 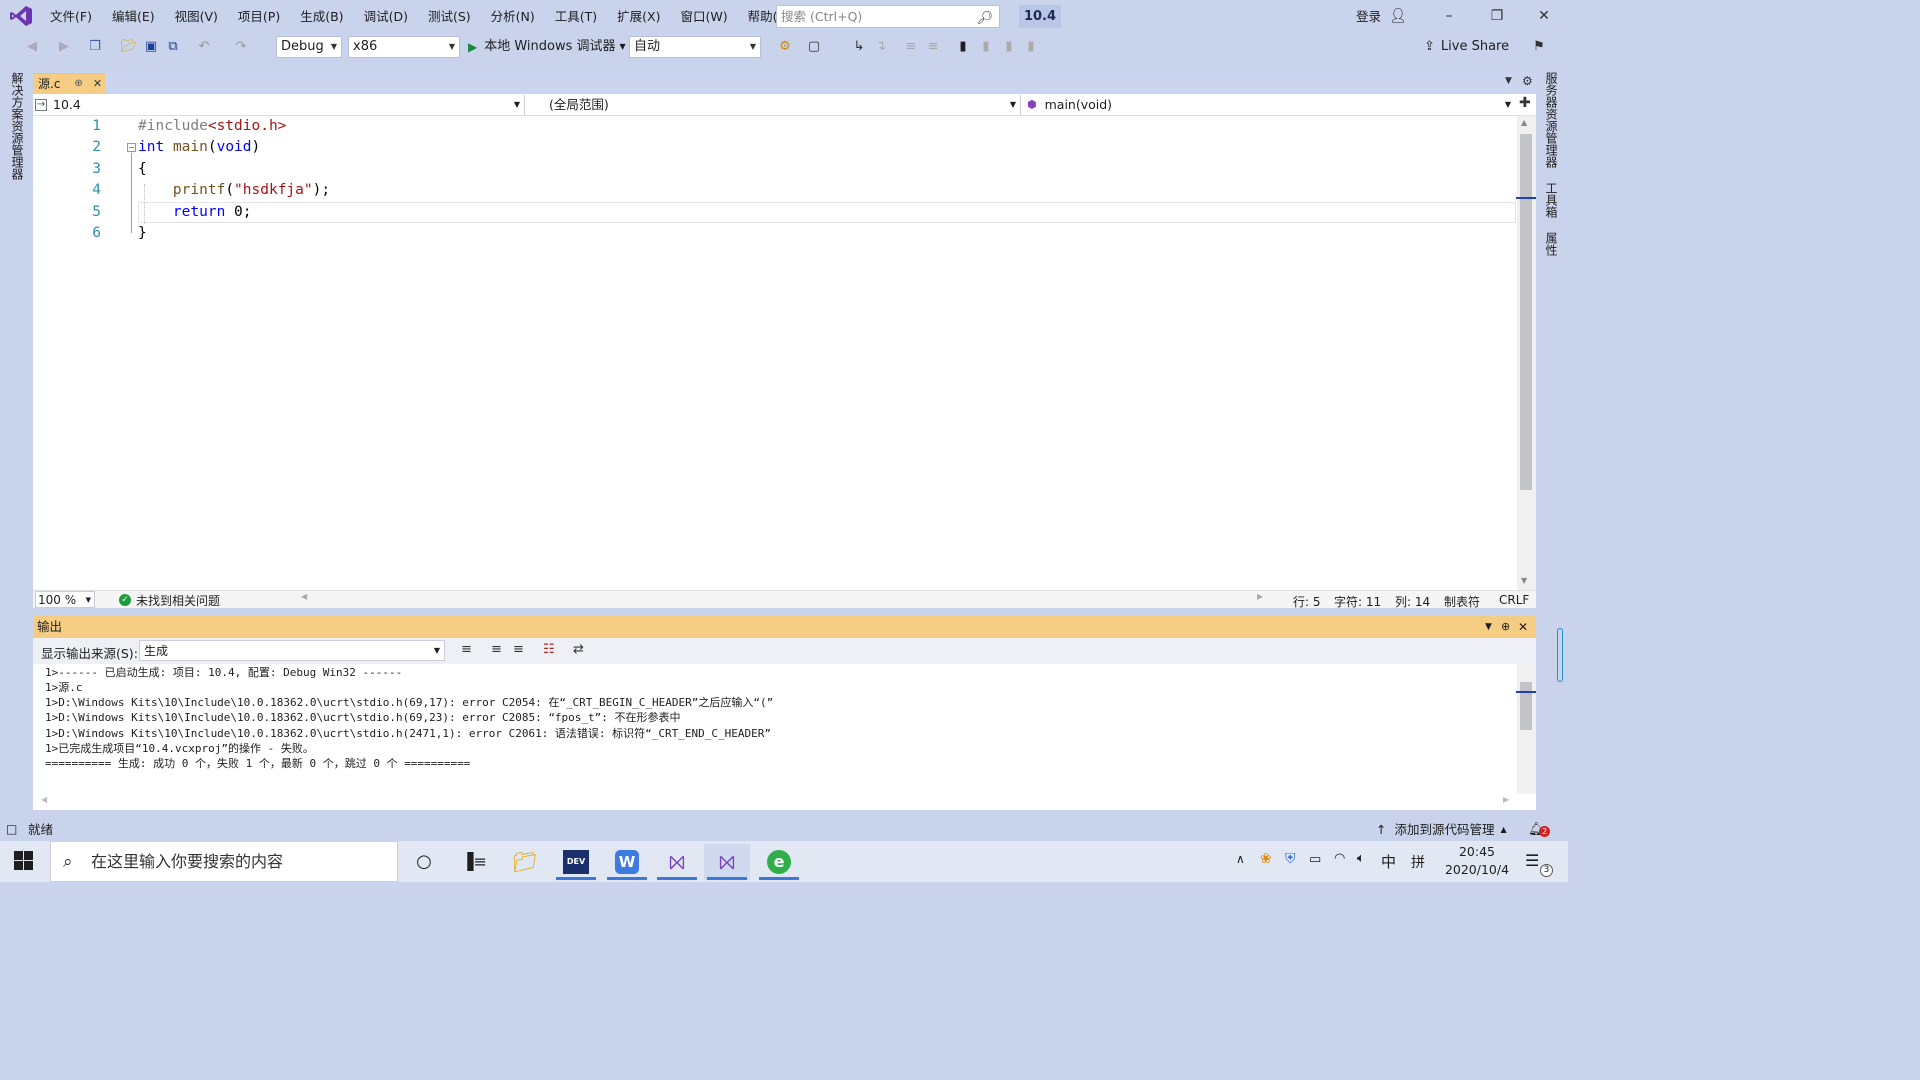 What do you see at coordinates (404, 47) in the screenshot?
I see `platform-select: x86 ▼` at bounding box center [404, 47].